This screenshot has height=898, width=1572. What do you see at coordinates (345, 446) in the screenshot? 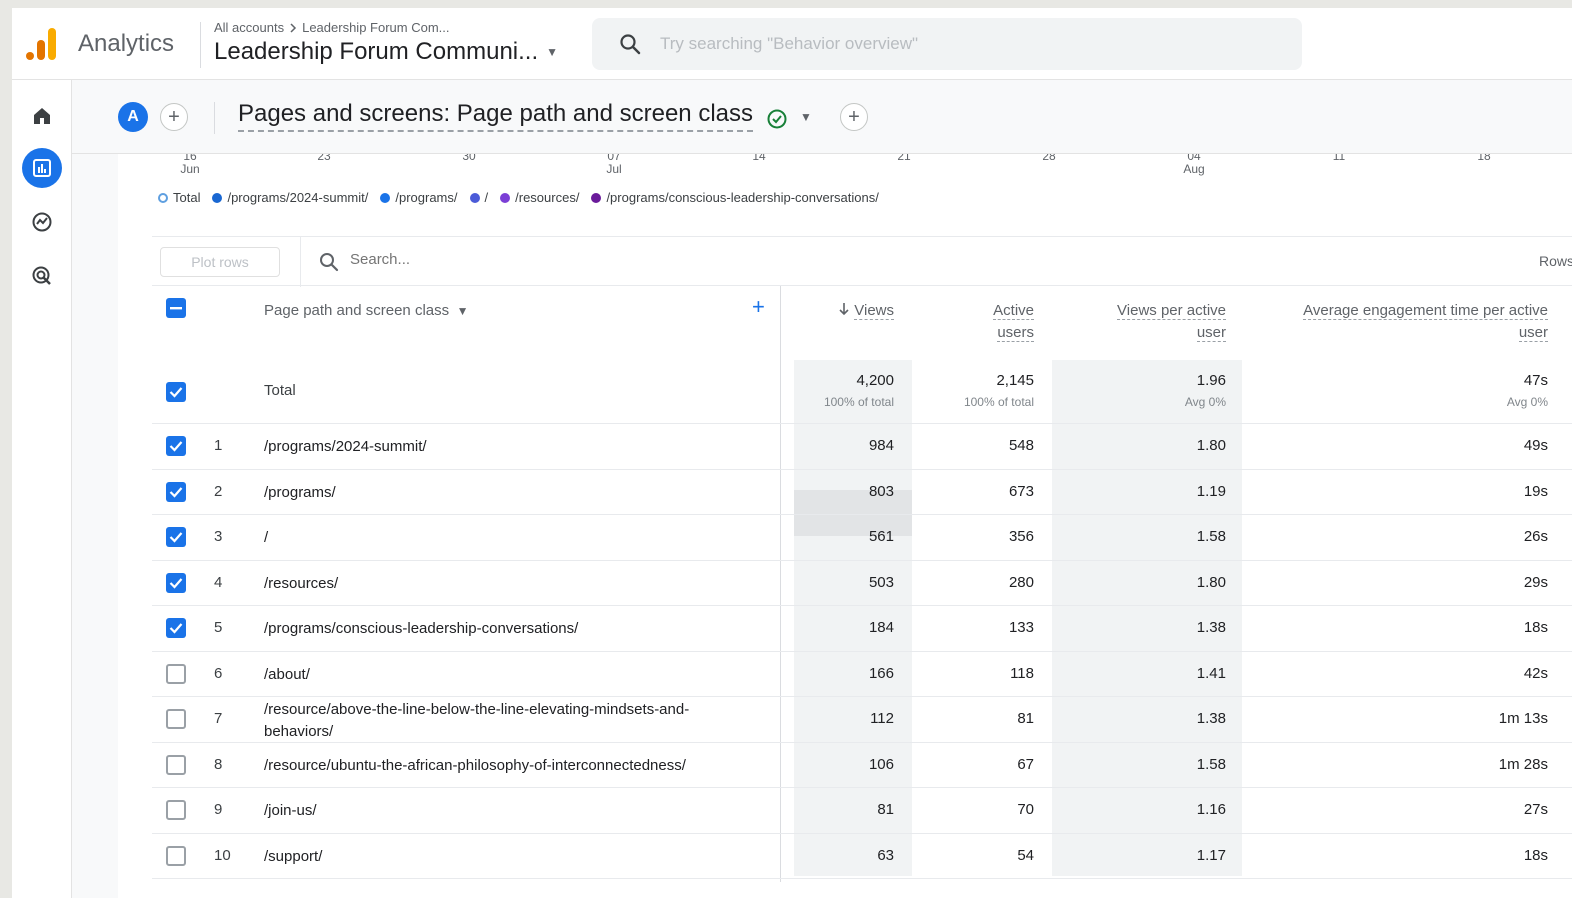
I see `page-path-cell: /programs/2024-summit/` at bounding box center [345, 446].